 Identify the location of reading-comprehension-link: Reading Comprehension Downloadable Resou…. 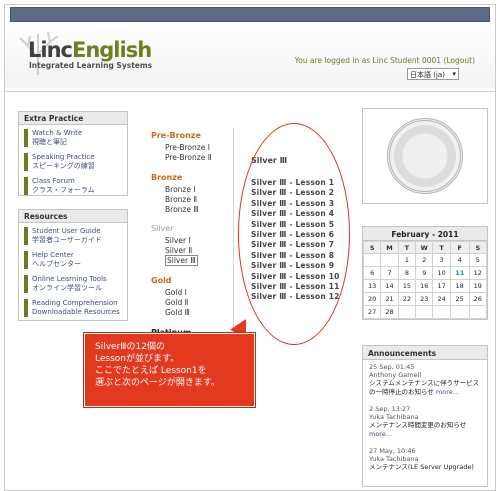
(73, 308).